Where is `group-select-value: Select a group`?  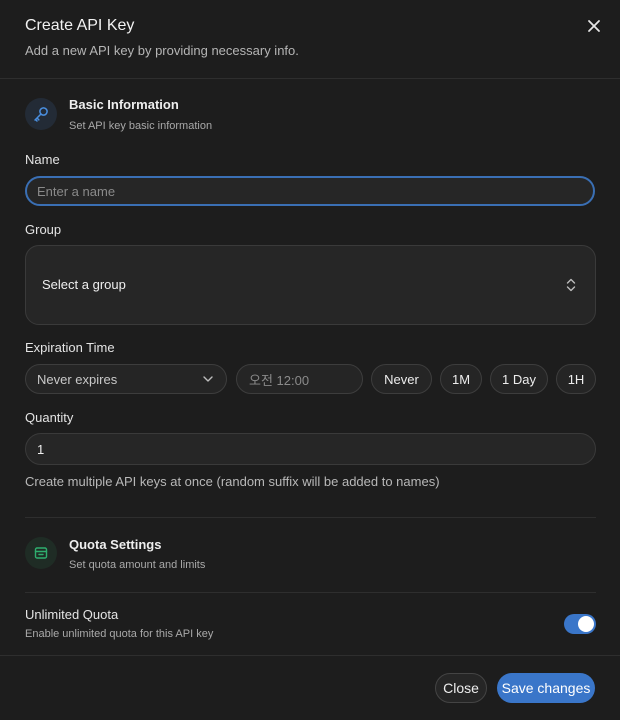 group-select-value: Select a group is located at coordinates (84, 284).